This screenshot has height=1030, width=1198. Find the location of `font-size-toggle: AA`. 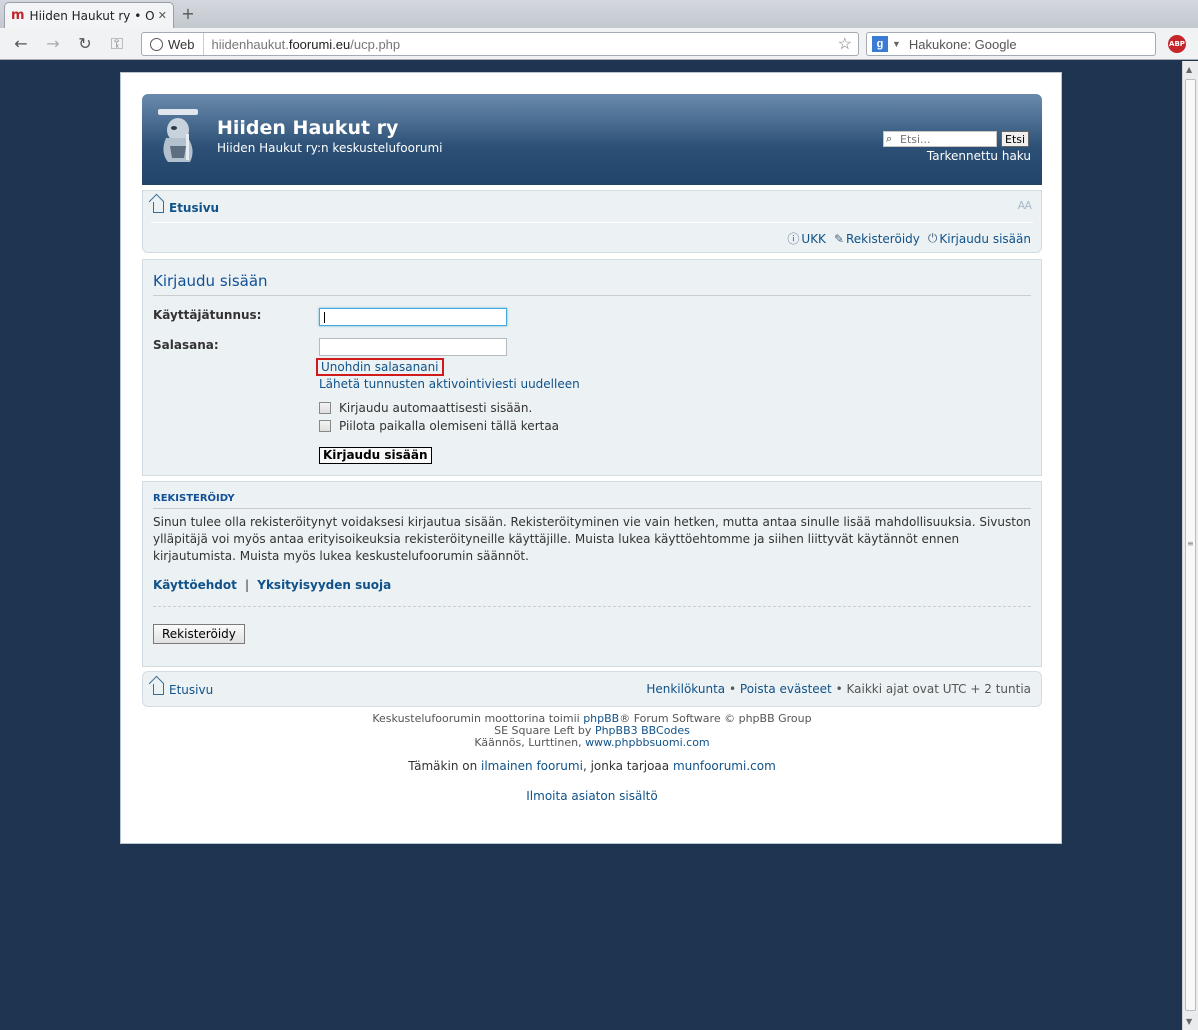

font-size-toggle: AA is located at coordinates (1025, 205).